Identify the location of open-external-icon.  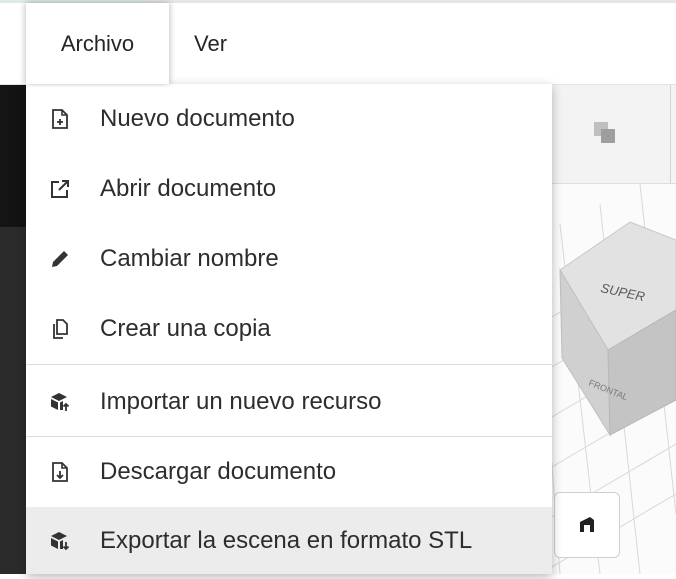
(60, 189).